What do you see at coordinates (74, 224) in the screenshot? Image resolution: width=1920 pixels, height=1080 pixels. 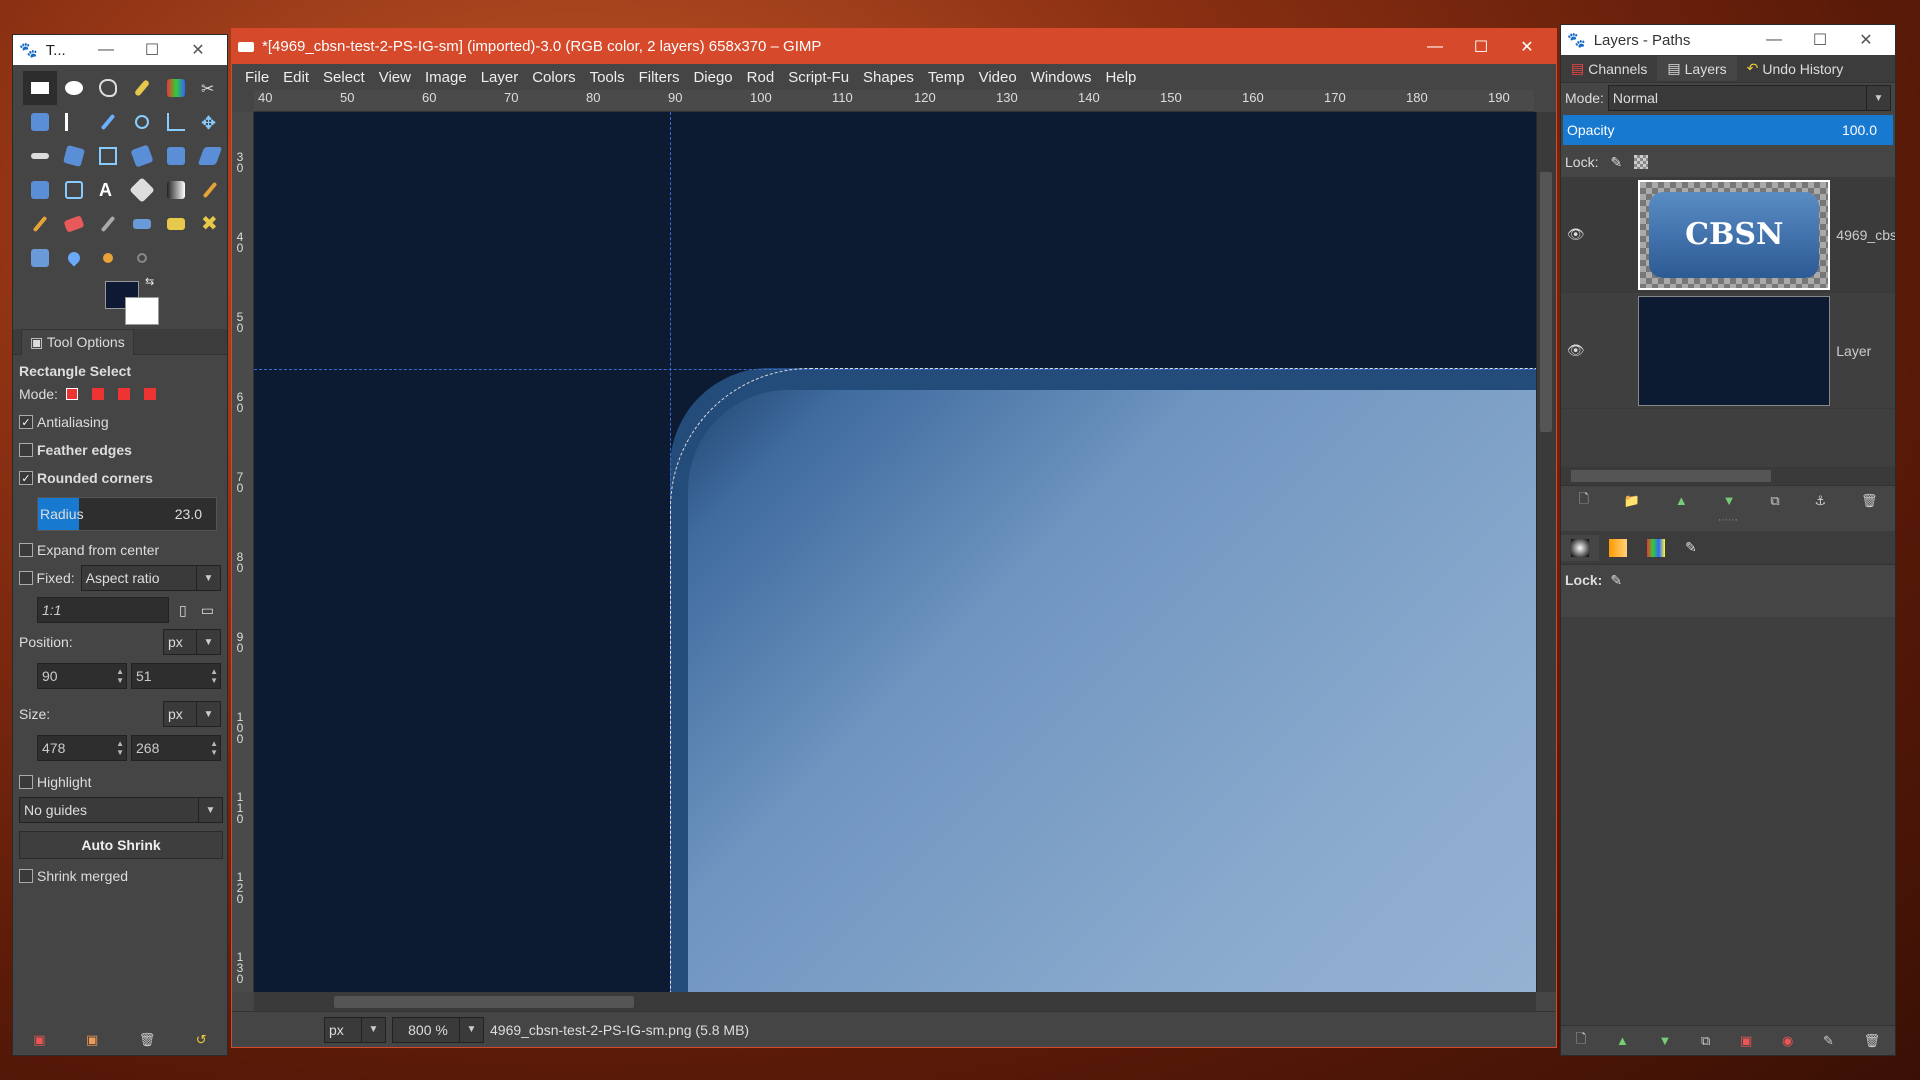 I see `eraser-tool` at bounding box center [74, 224].